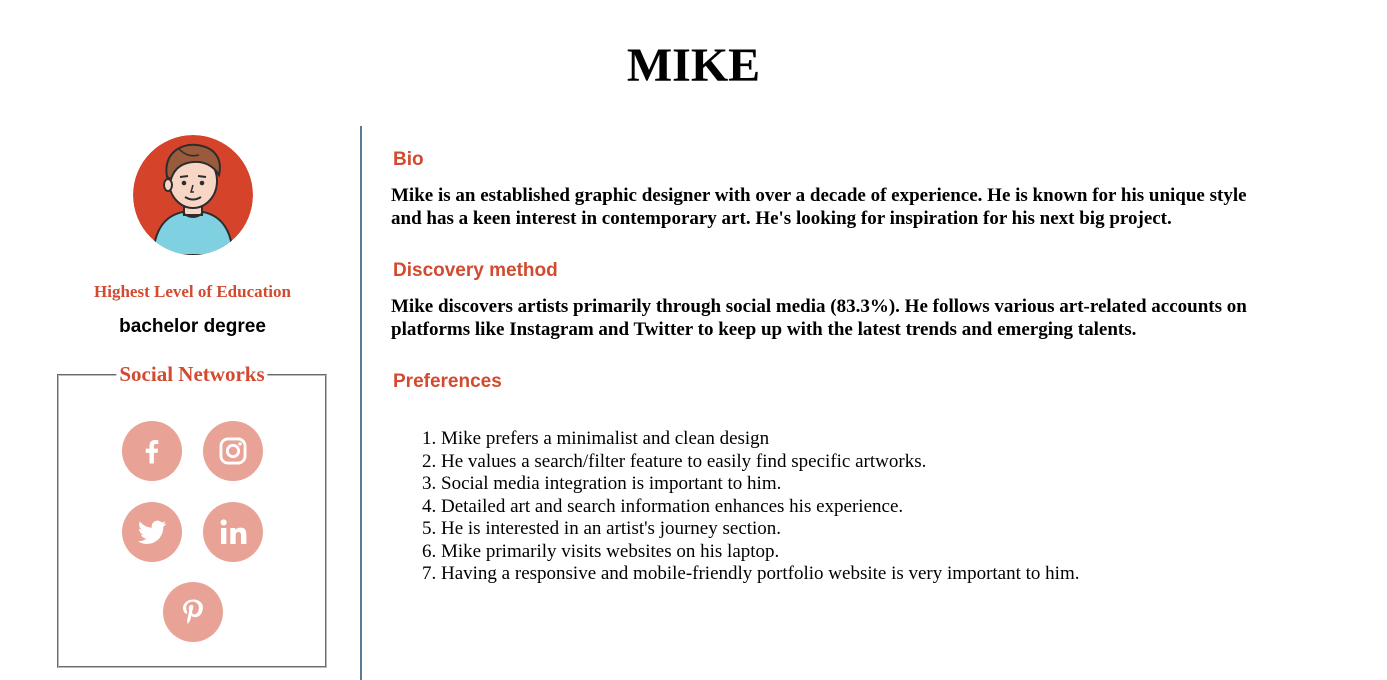 The image size is (1387, 680). Describe the element at coordinates (192, 515) in the screenshot. I see `social-networks-box: Social Networks` at that location.